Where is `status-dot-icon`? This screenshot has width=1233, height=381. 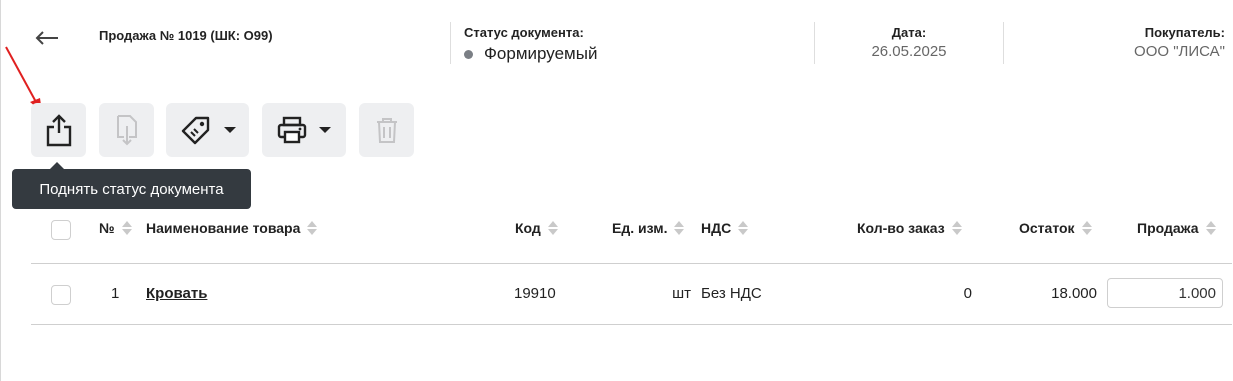
status-dot-icon is located at coordinates (468, 54).